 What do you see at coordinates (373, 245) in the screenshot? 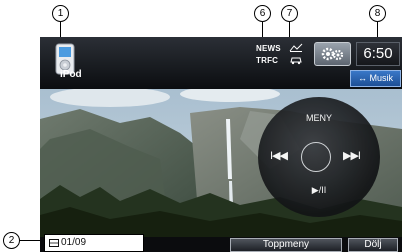
I see `hide-button: Dölj` at bounding box center [373, 245].